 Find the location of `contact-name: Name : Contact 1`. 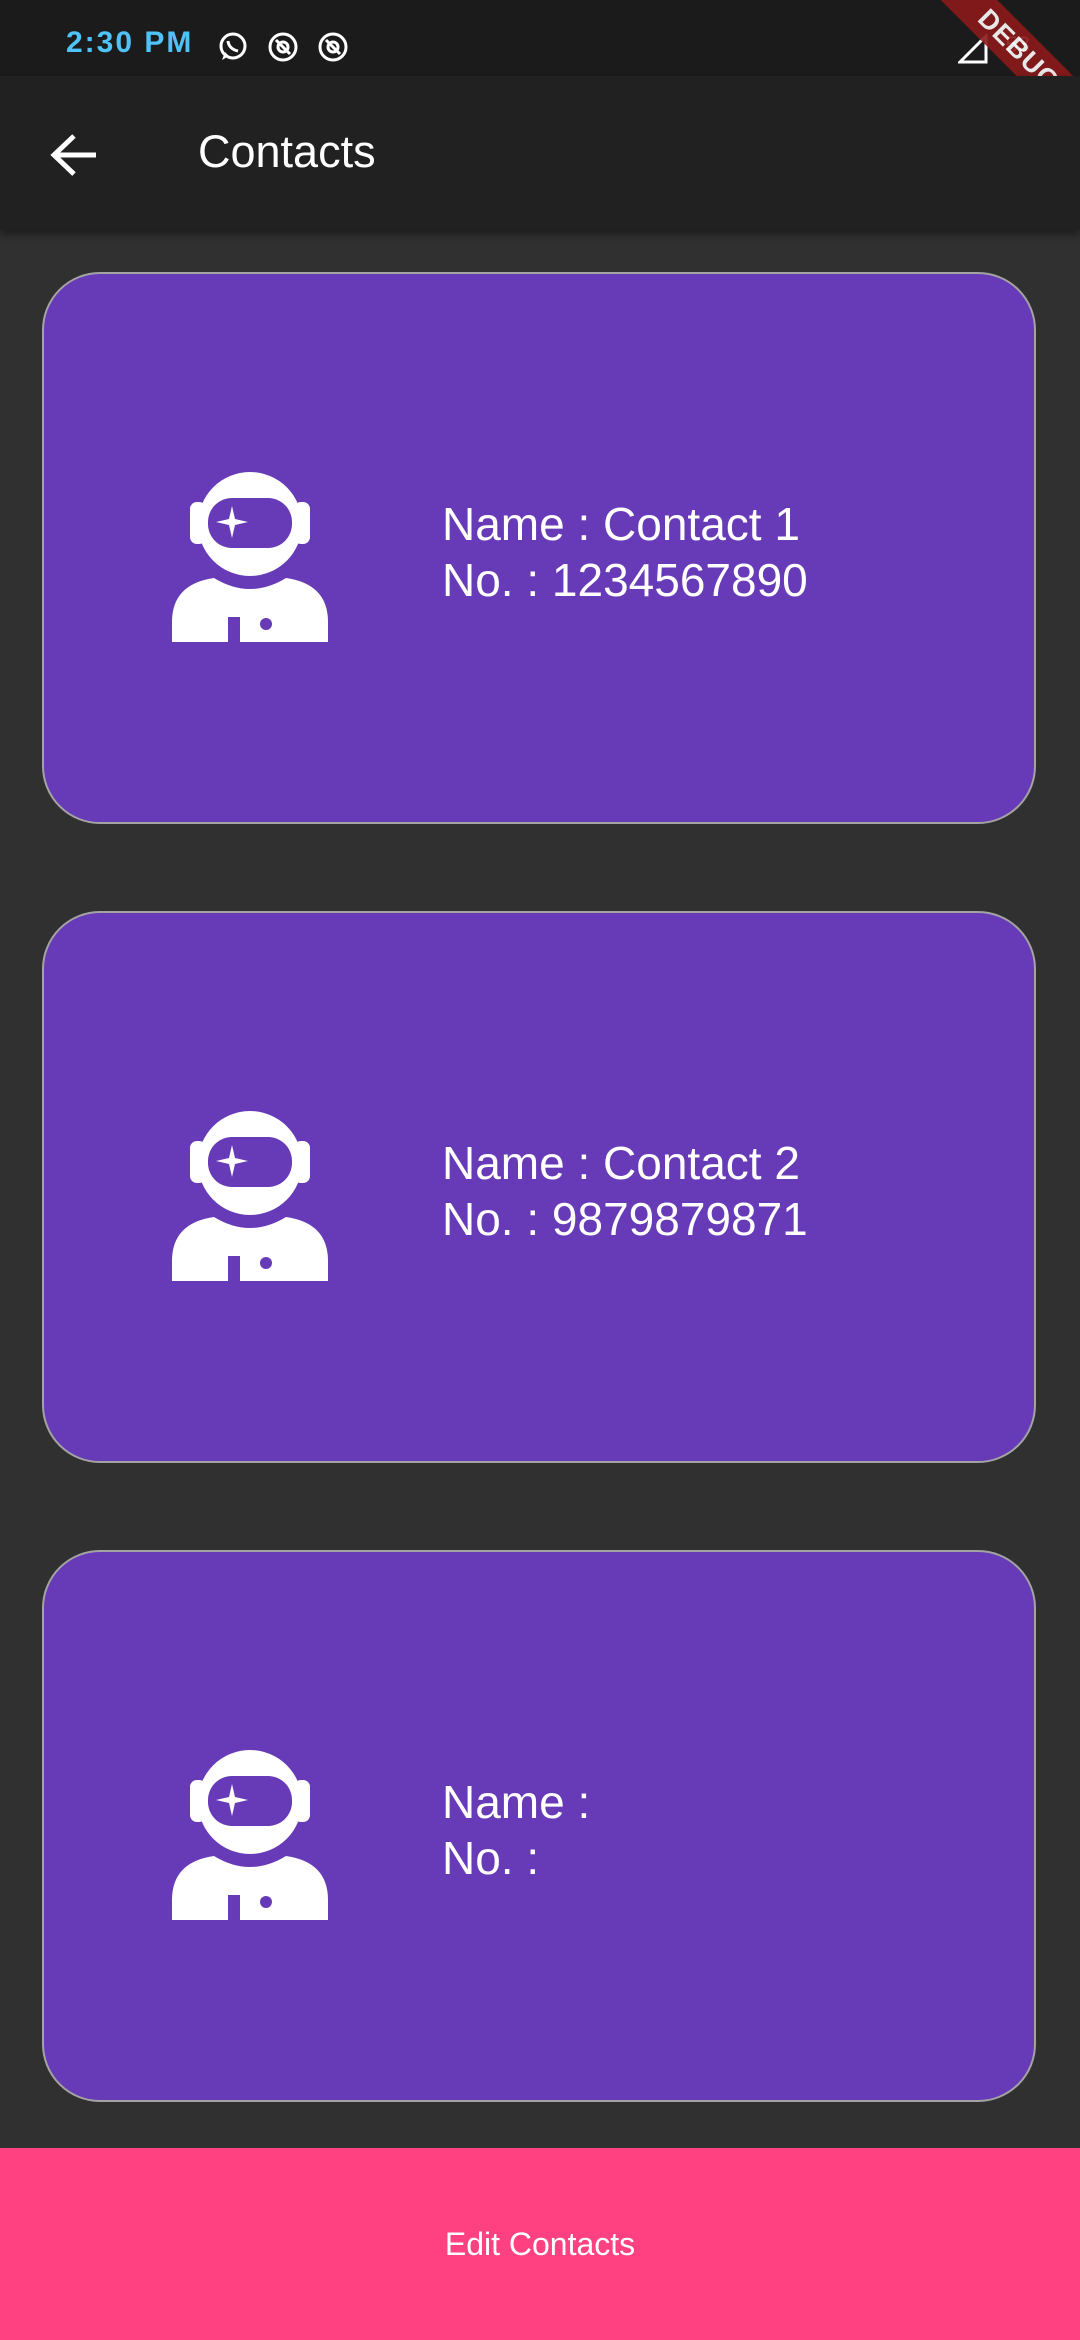

contact-name: Name : Contact 1 is located at coordinates (621, 524).